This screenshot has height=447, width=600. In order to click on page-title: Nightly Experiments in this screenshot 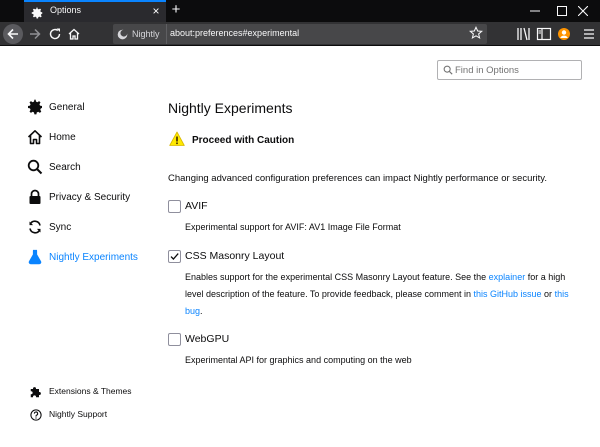, I will do `click(230, 108)`.